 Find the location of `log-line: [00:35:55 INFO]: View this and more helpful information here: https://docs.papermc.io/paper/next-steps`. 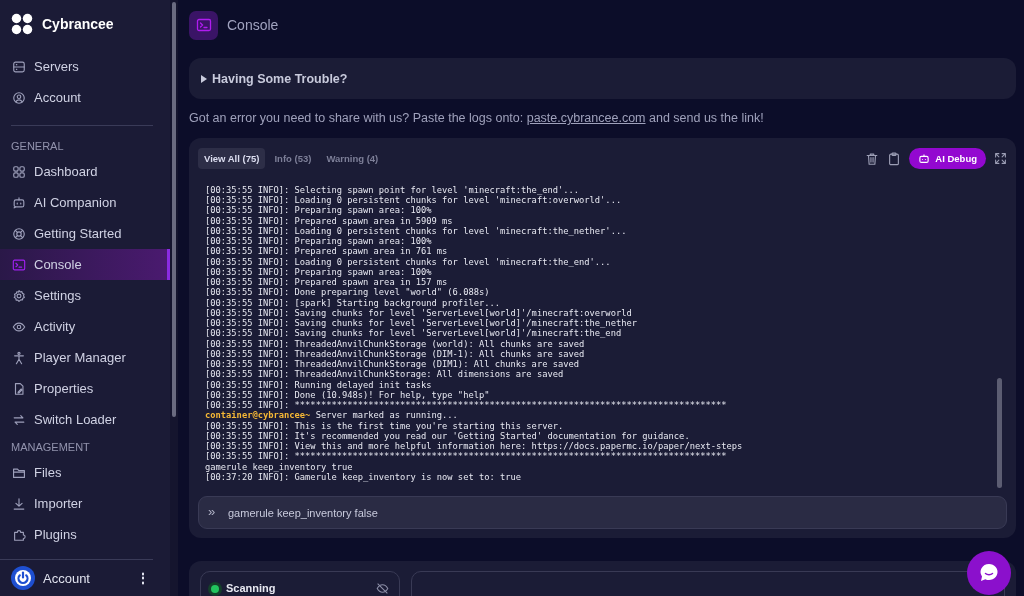

log-line: [00:35:55 INFO]: View this and more helpful information here: https://docs.papermc.io/paper/next-steps is located at coordinates (474, 446).